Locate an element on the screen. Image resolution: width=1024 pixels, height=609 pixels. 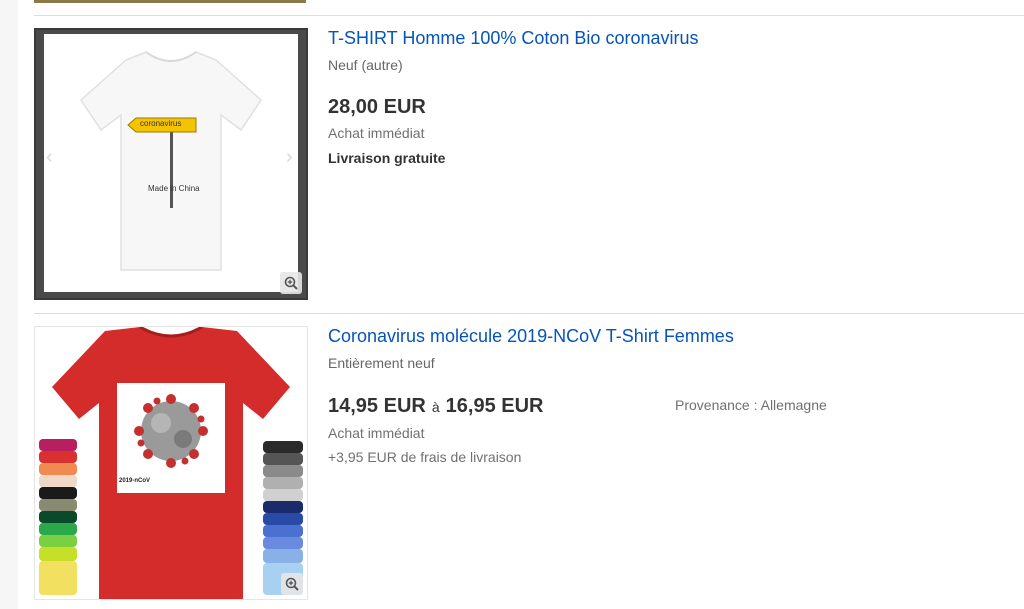
print-text: Made in China is located at coordinates (174, 188).